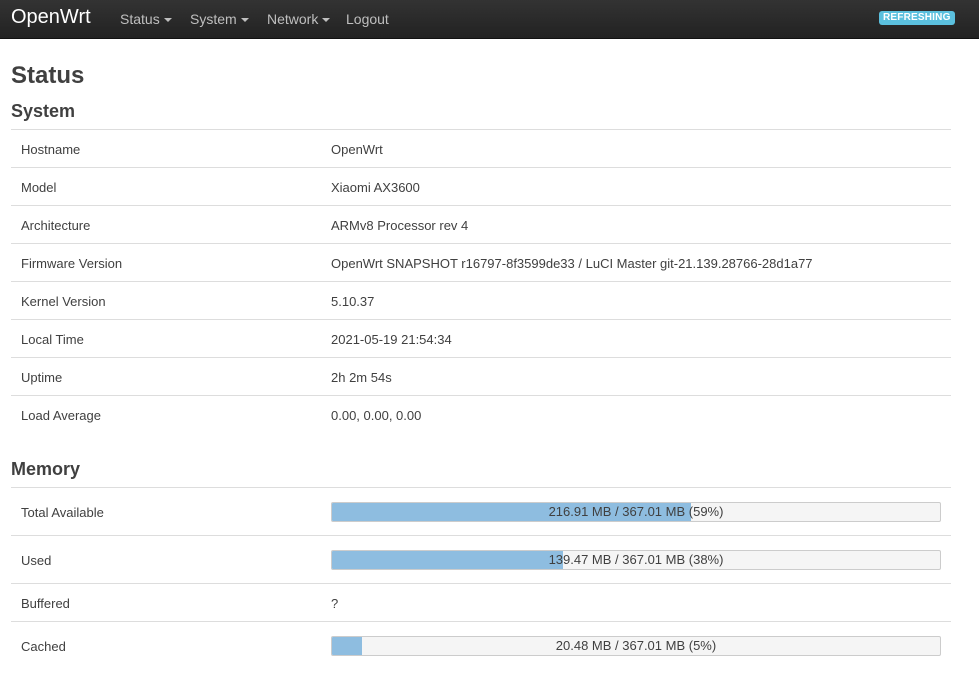 The height and width of the screenshot is (676, 979). I want to click on table-row: Buffered ?, so click(481, 602).